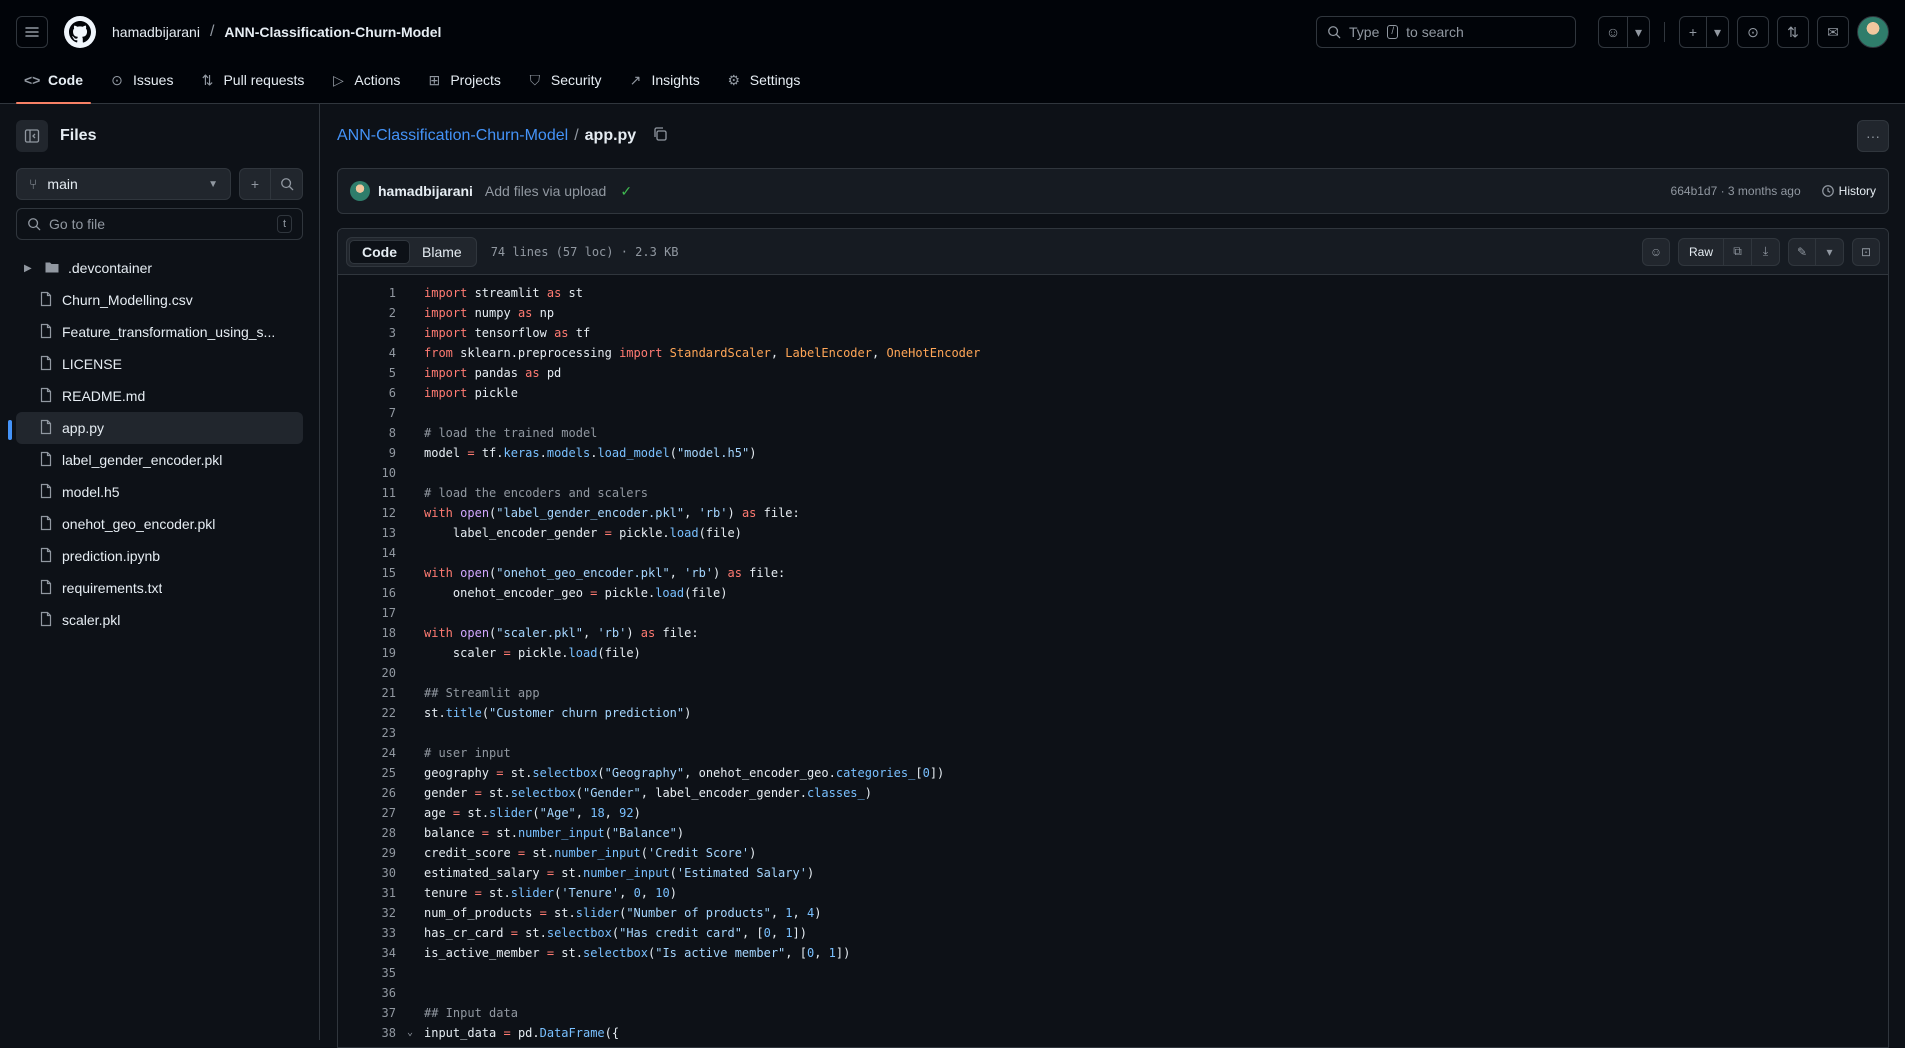  I want to click on line-number: 1, so click(367, 293).